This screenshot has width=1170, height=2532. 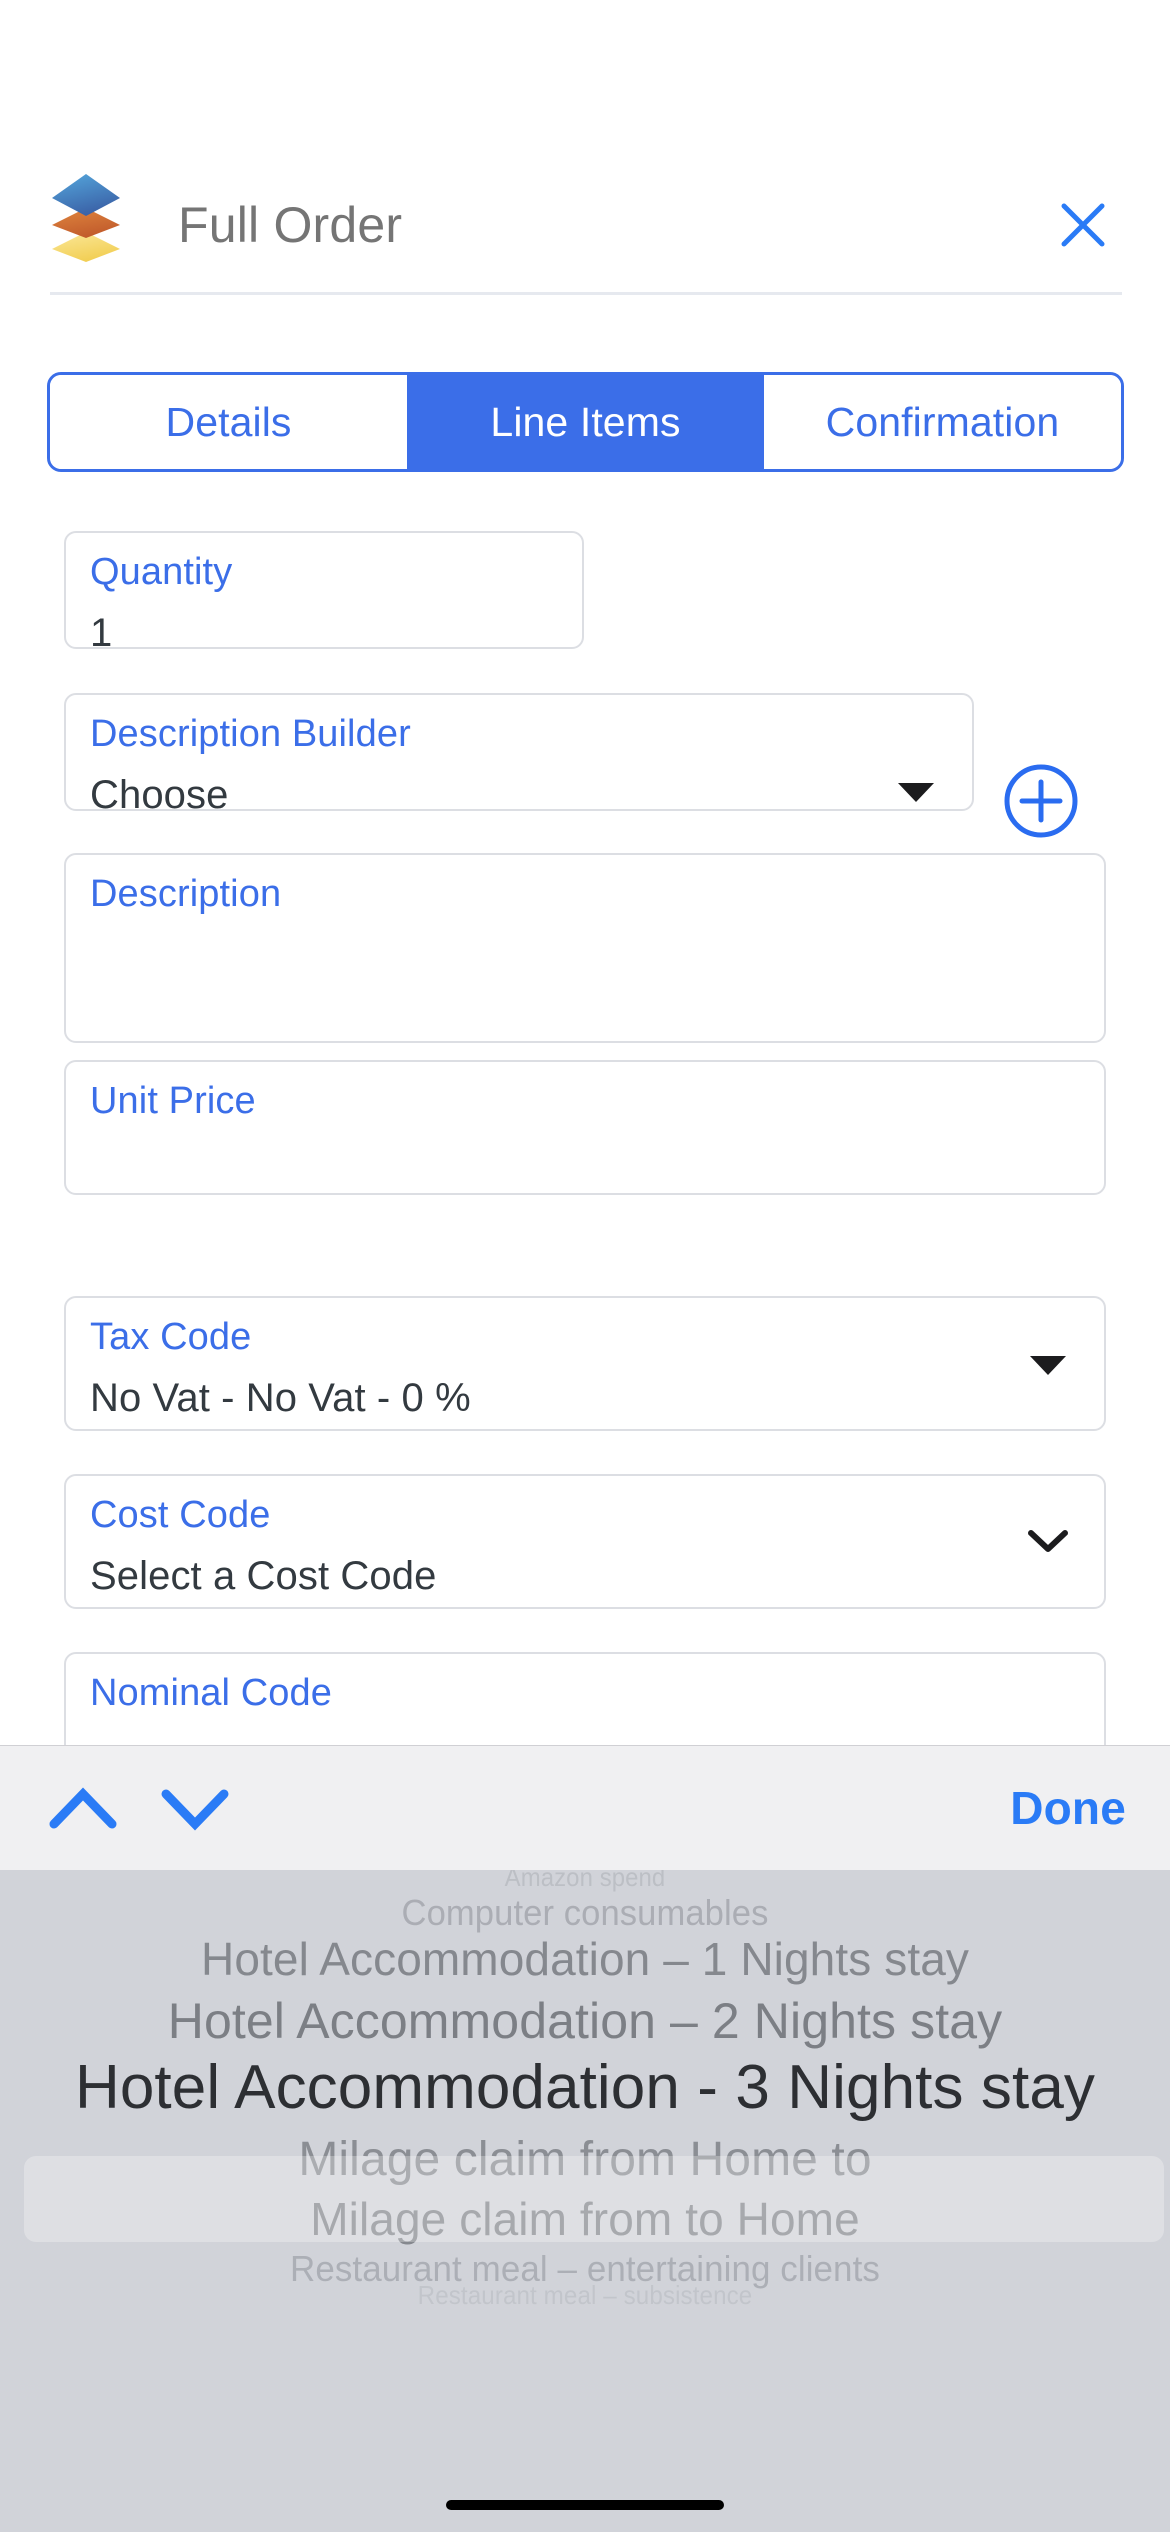 What do you see at coordinates (594, 2199) in the screenshot?
I see `picker-selection-indicator` at bounding box center [594, 2199].